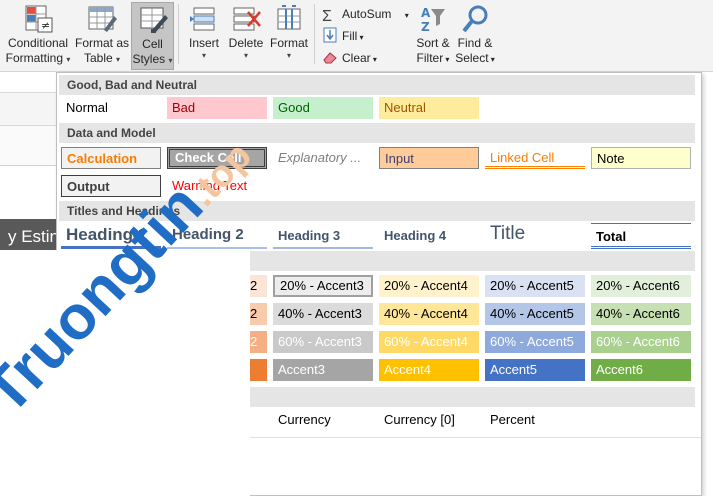  What do you see at coordinates (101, 43) in the screenshot?
I see `format-as-table-label-1: Format as` at bounding box center [101, 43].